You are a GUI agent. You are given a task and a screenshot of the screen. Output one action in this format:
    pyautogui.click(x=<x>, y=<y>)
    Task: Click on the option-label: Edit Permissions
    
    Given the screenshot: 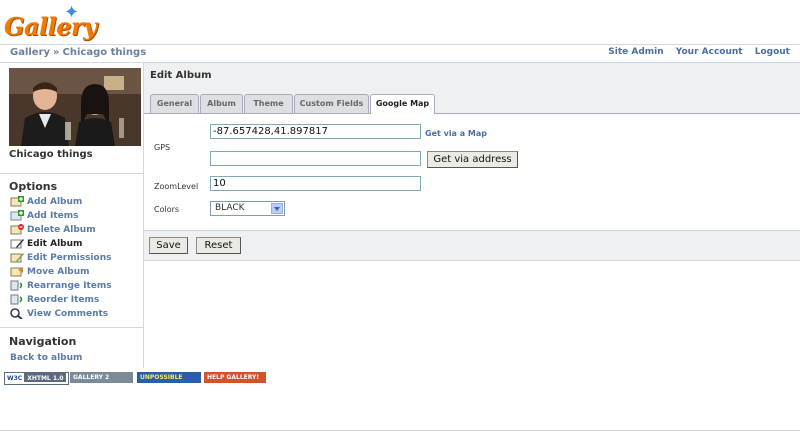 What is the action you would take?
    pyautogui.click(x=69, y=258)
    